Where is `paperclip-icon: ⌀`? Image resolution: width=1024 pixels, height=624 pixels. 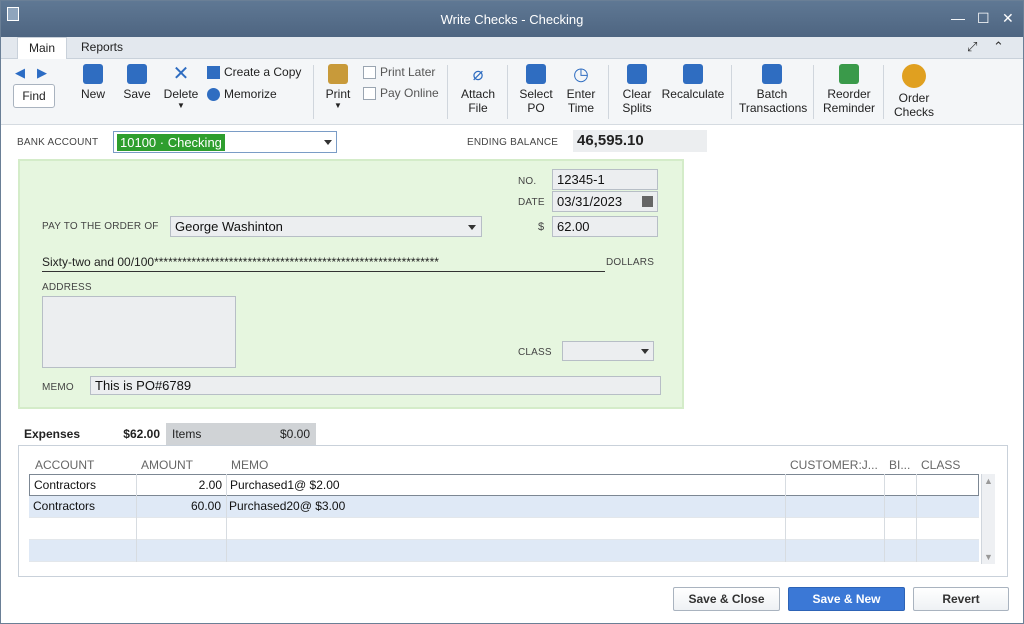 paperclip-icon: ⌀ is located at coordinates (478, 74).